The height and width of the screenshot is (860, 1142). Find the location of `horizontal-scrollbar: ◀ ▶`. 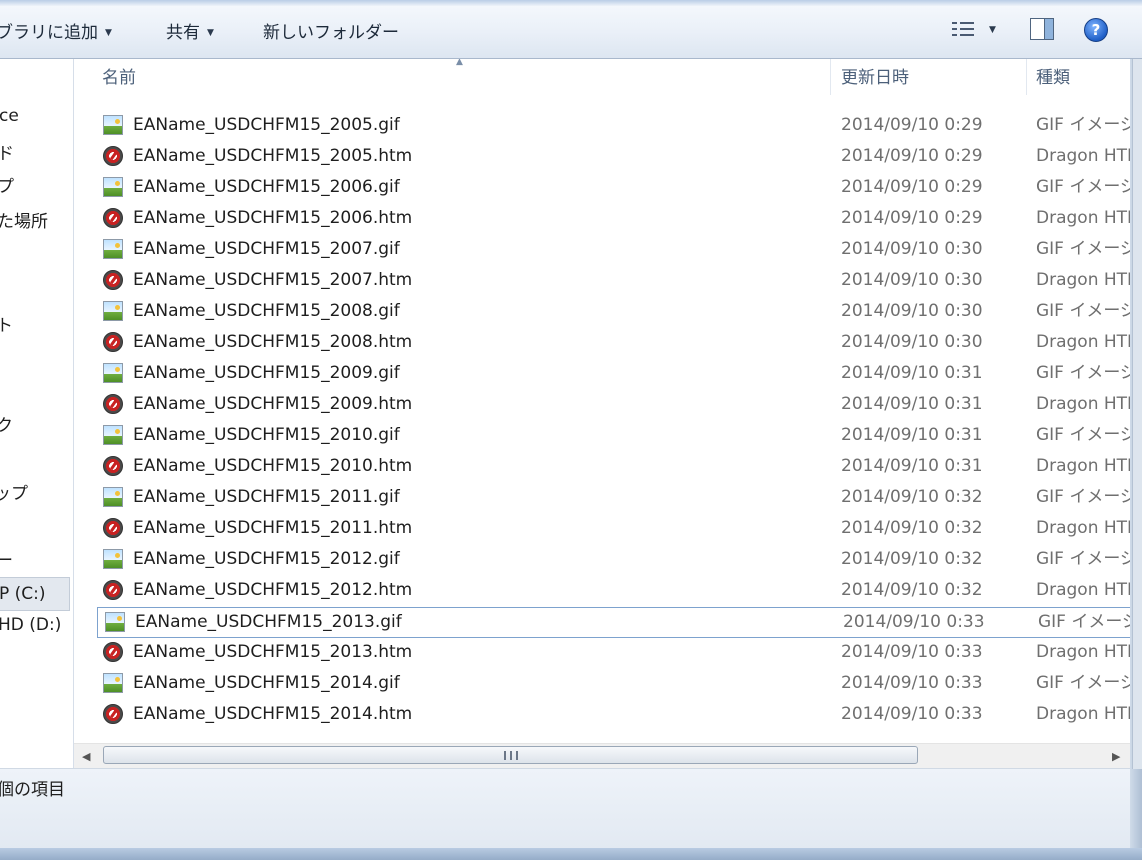

horizontal-scrollbar: ◀ ▶ is located at coordinates (602, 755).